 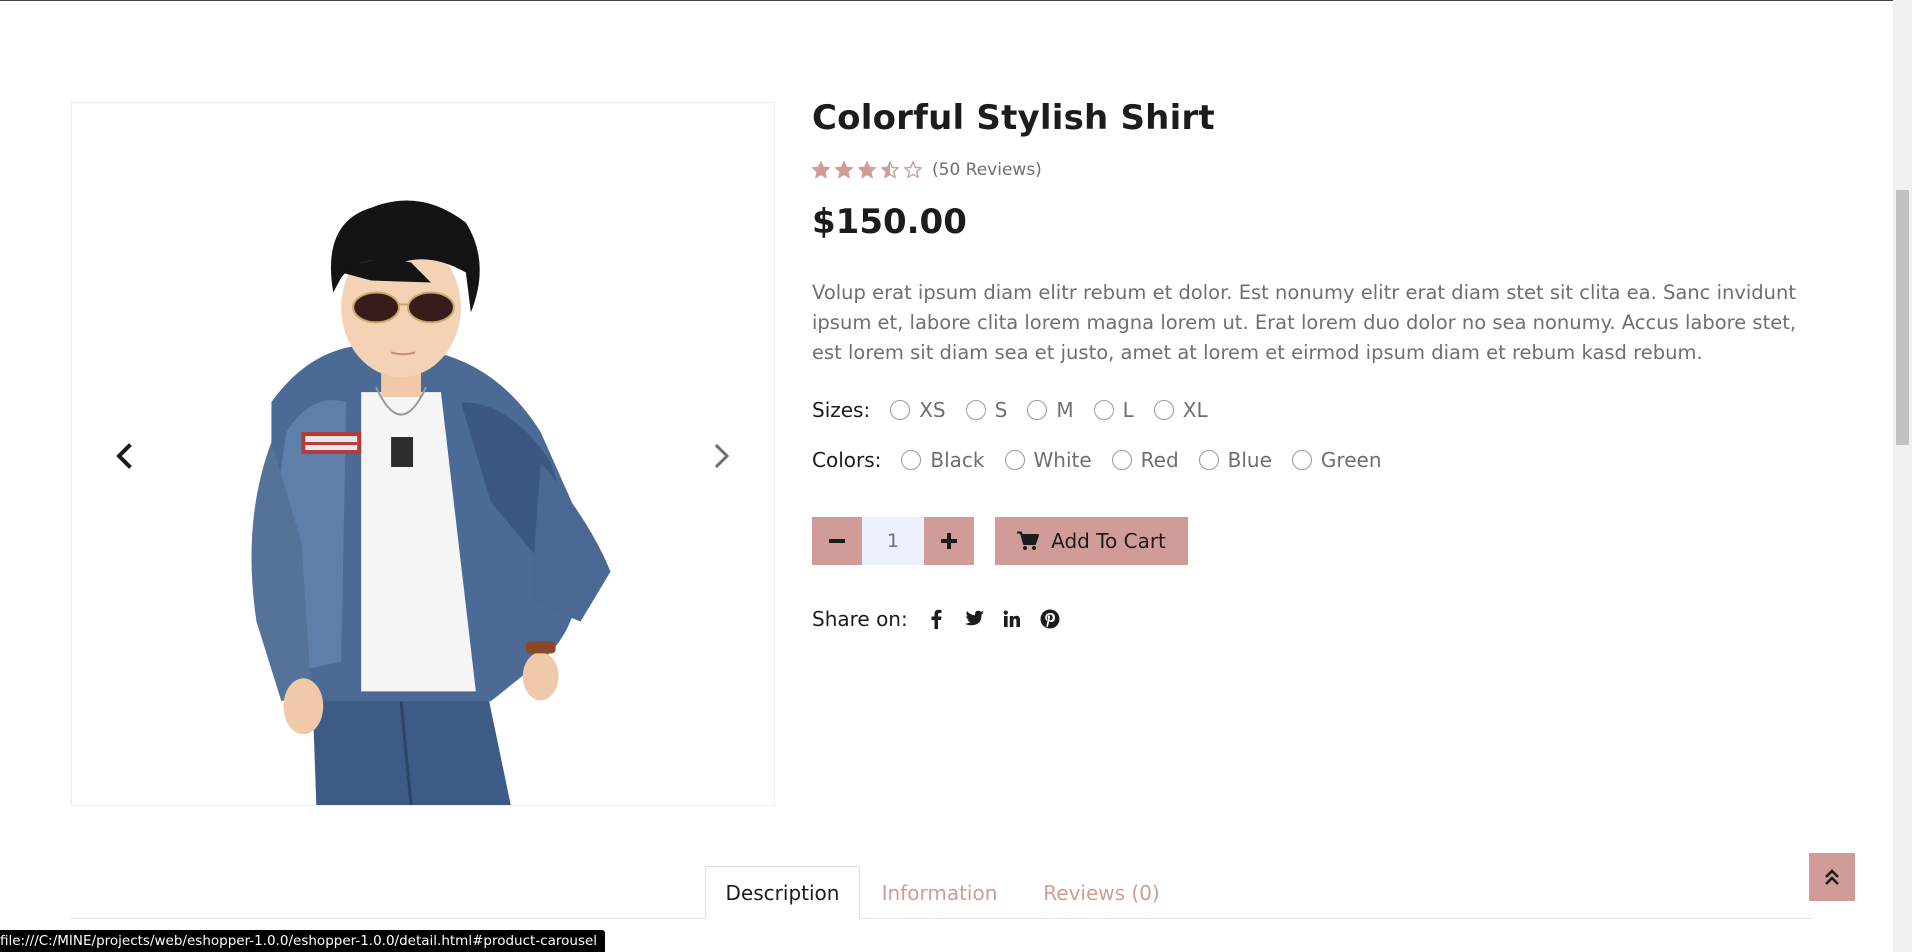 What do you see at coordinates (847, 460) in the screenshot?
I see `colors-label: Colors:` at bounding box center [847, 460].